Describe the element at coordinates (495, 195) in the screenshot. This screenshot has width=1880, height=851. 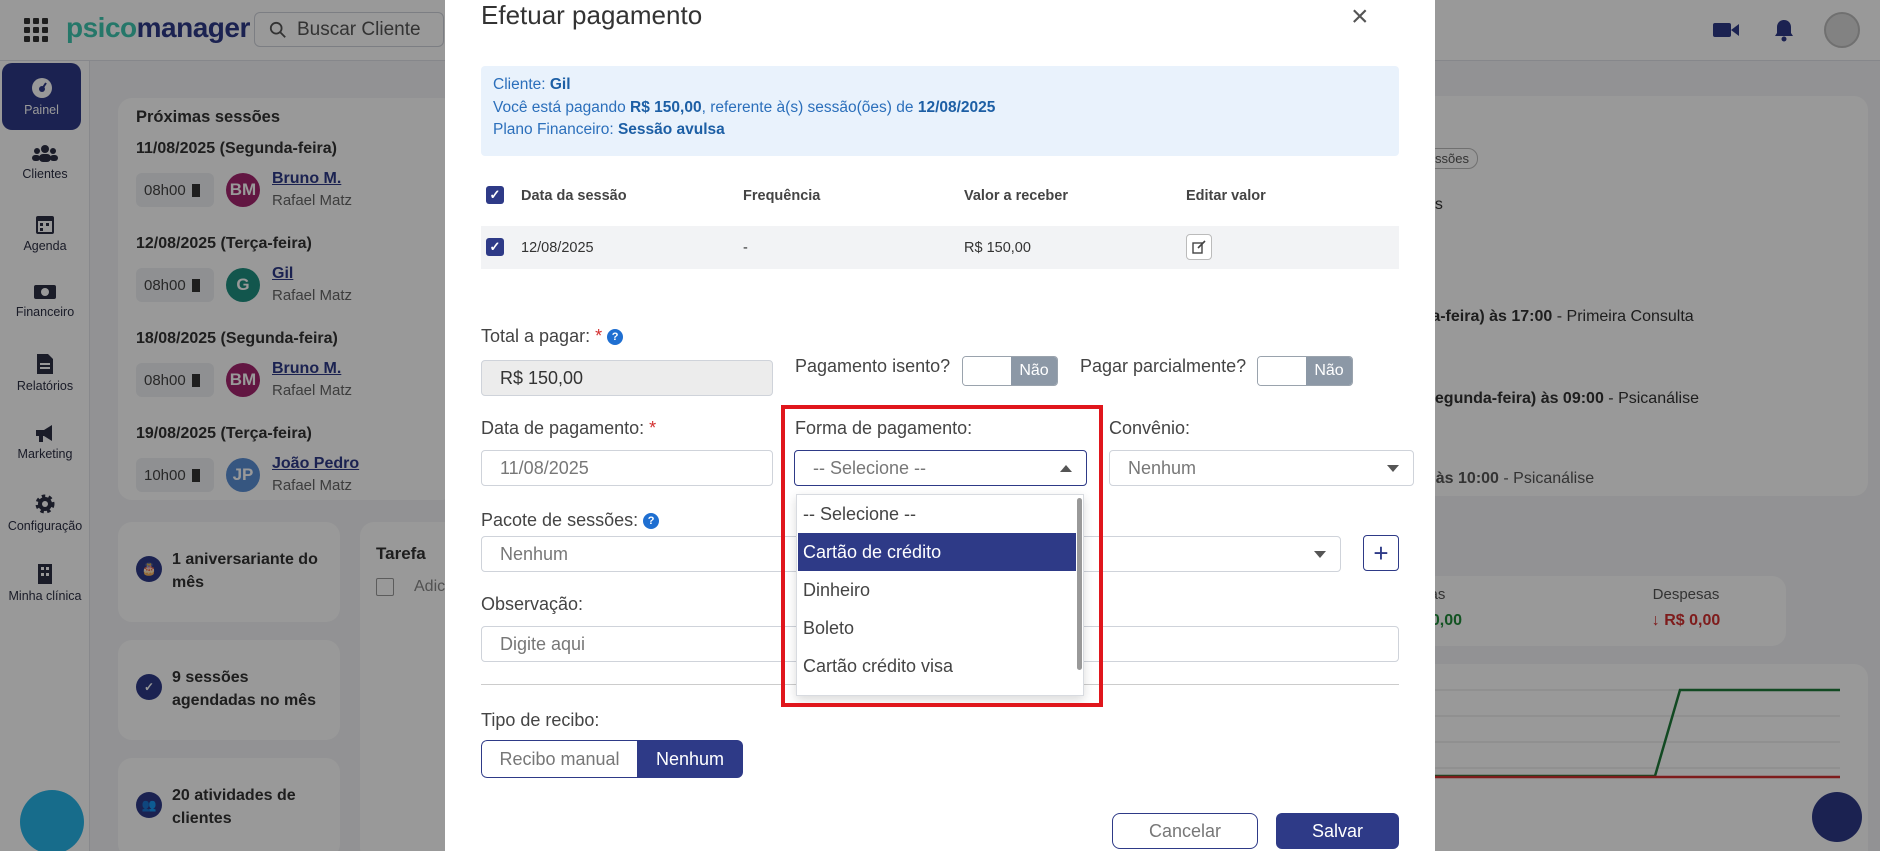
I see `select-all-checkbox: ✓` at that location.